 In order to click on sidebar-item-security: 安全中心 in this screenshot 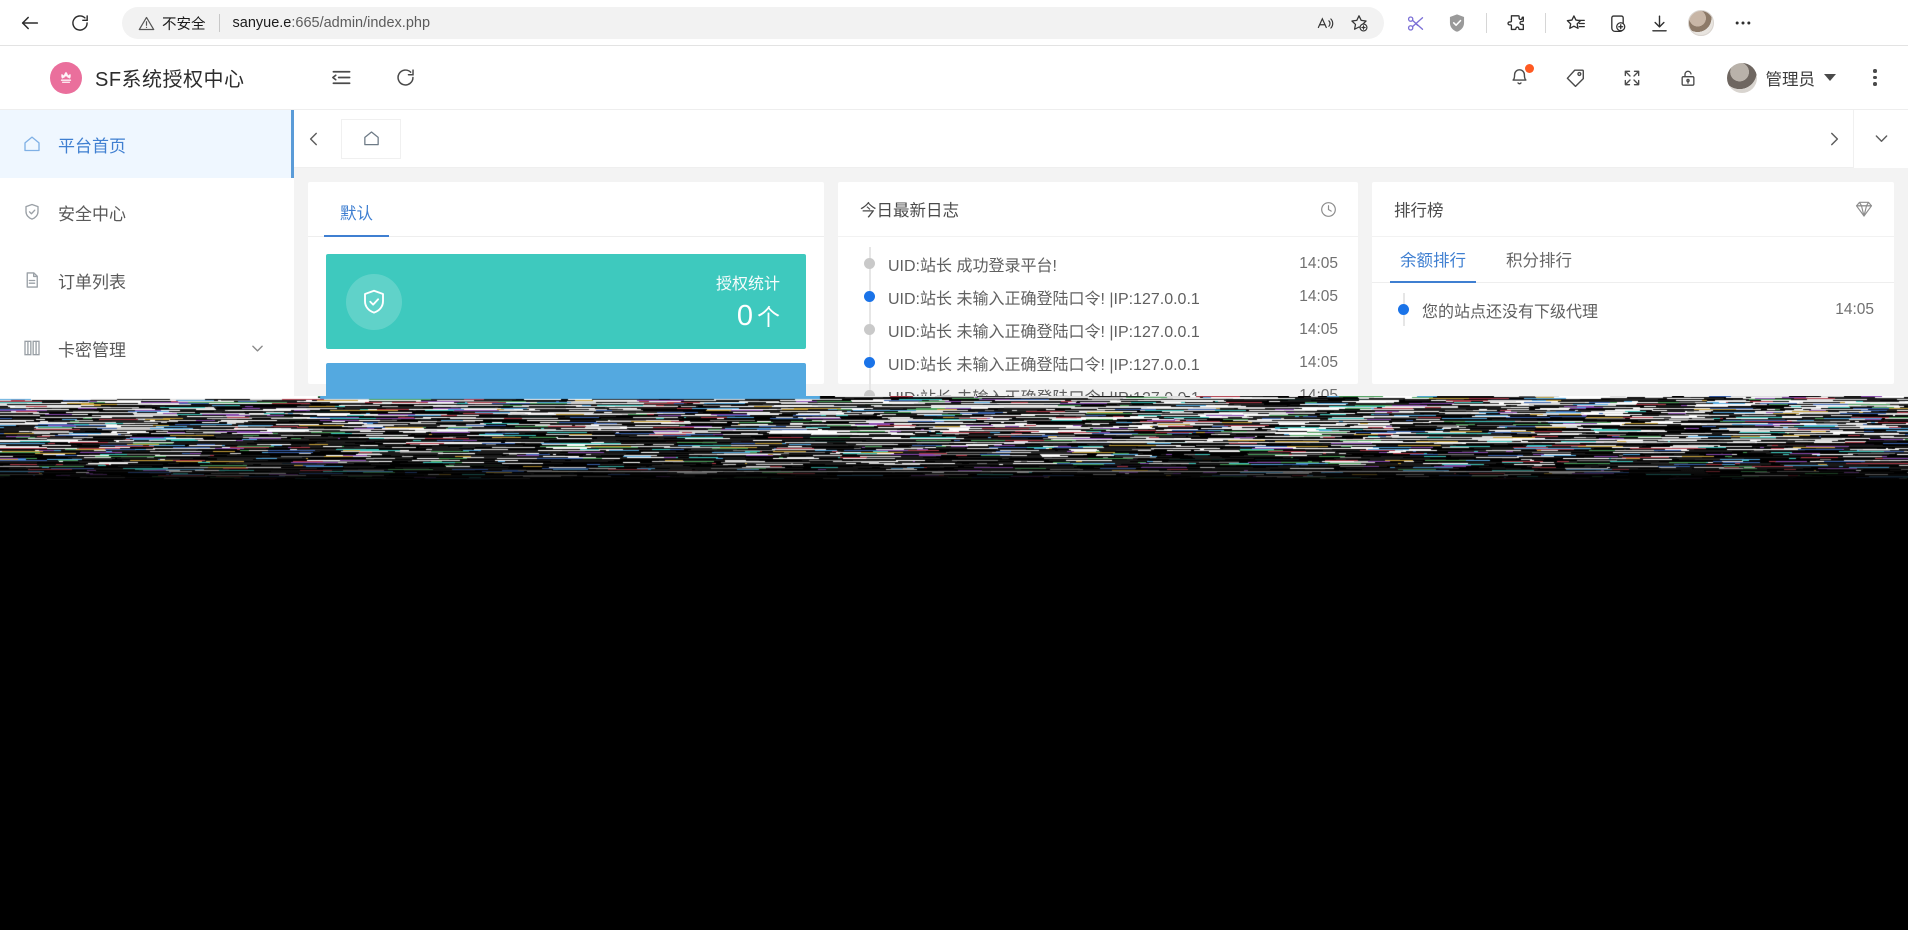, I will do `click(147, 212)`.